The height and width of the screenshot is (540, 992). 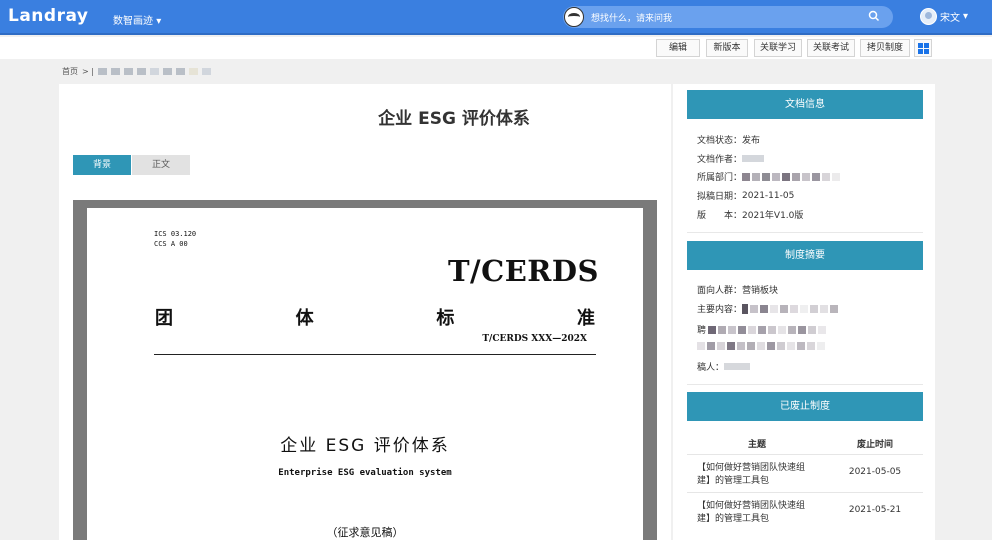 I want to click on abolished-heading: 已废止制度, so click(x=805, y=406).